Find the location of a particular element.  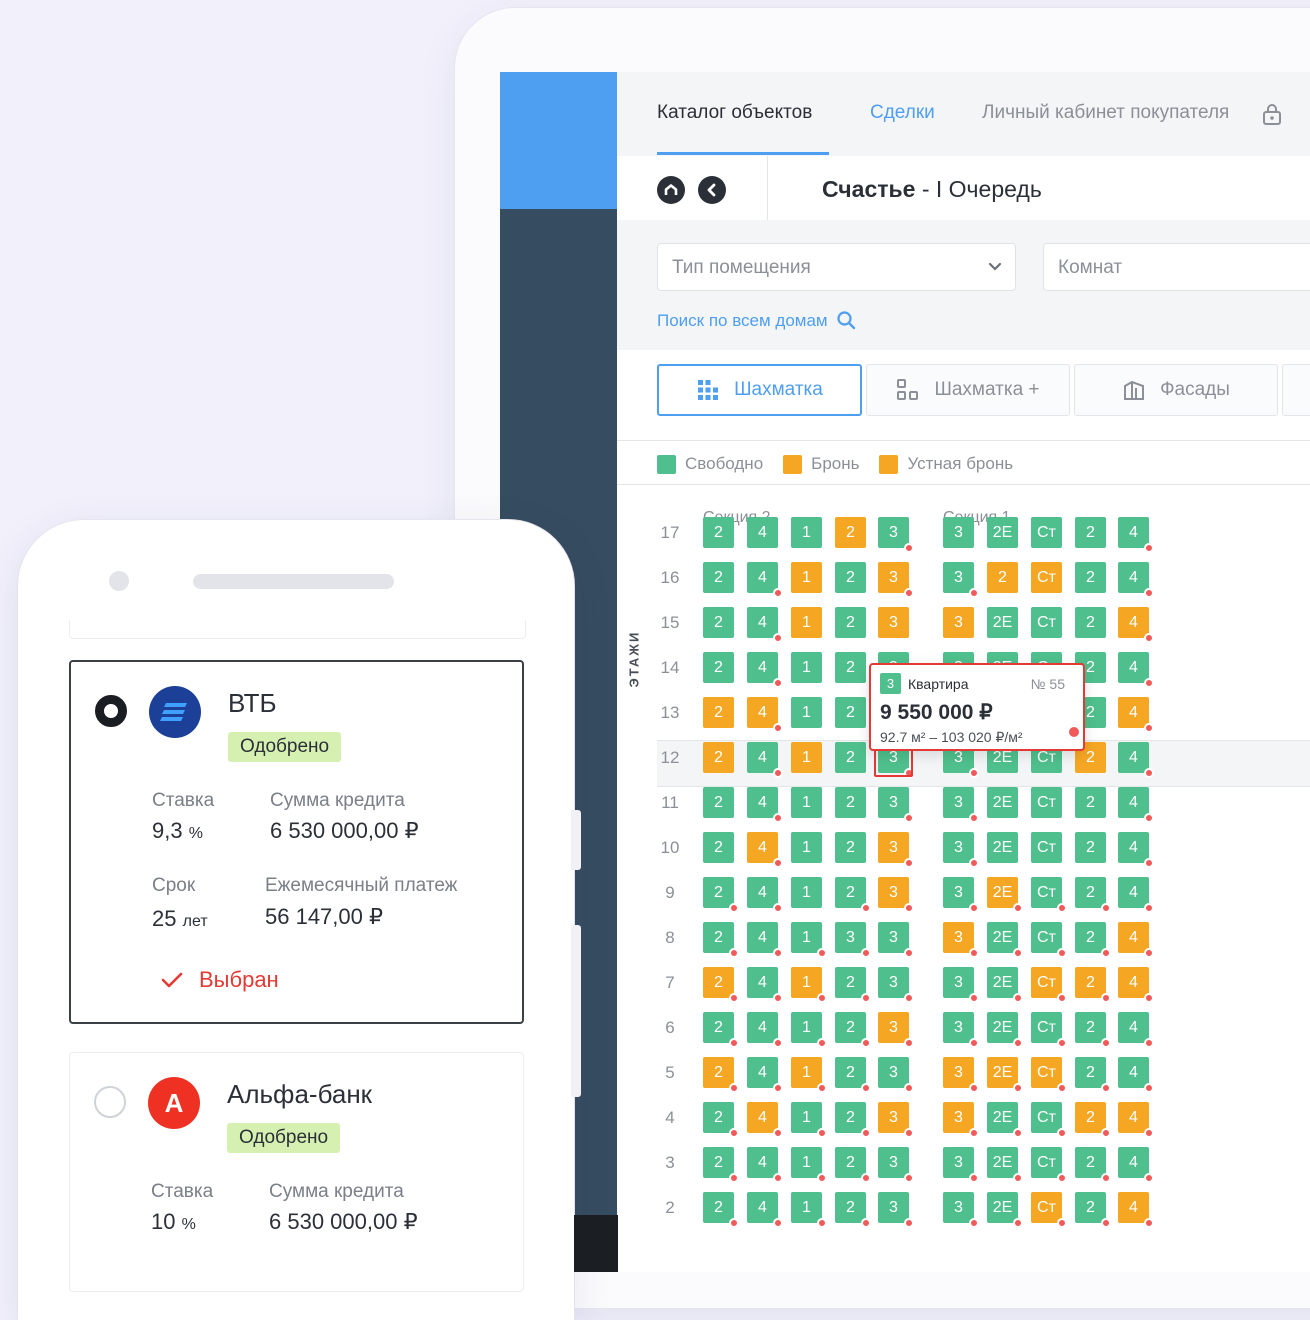

back-button is located at coordinates (712, 190).